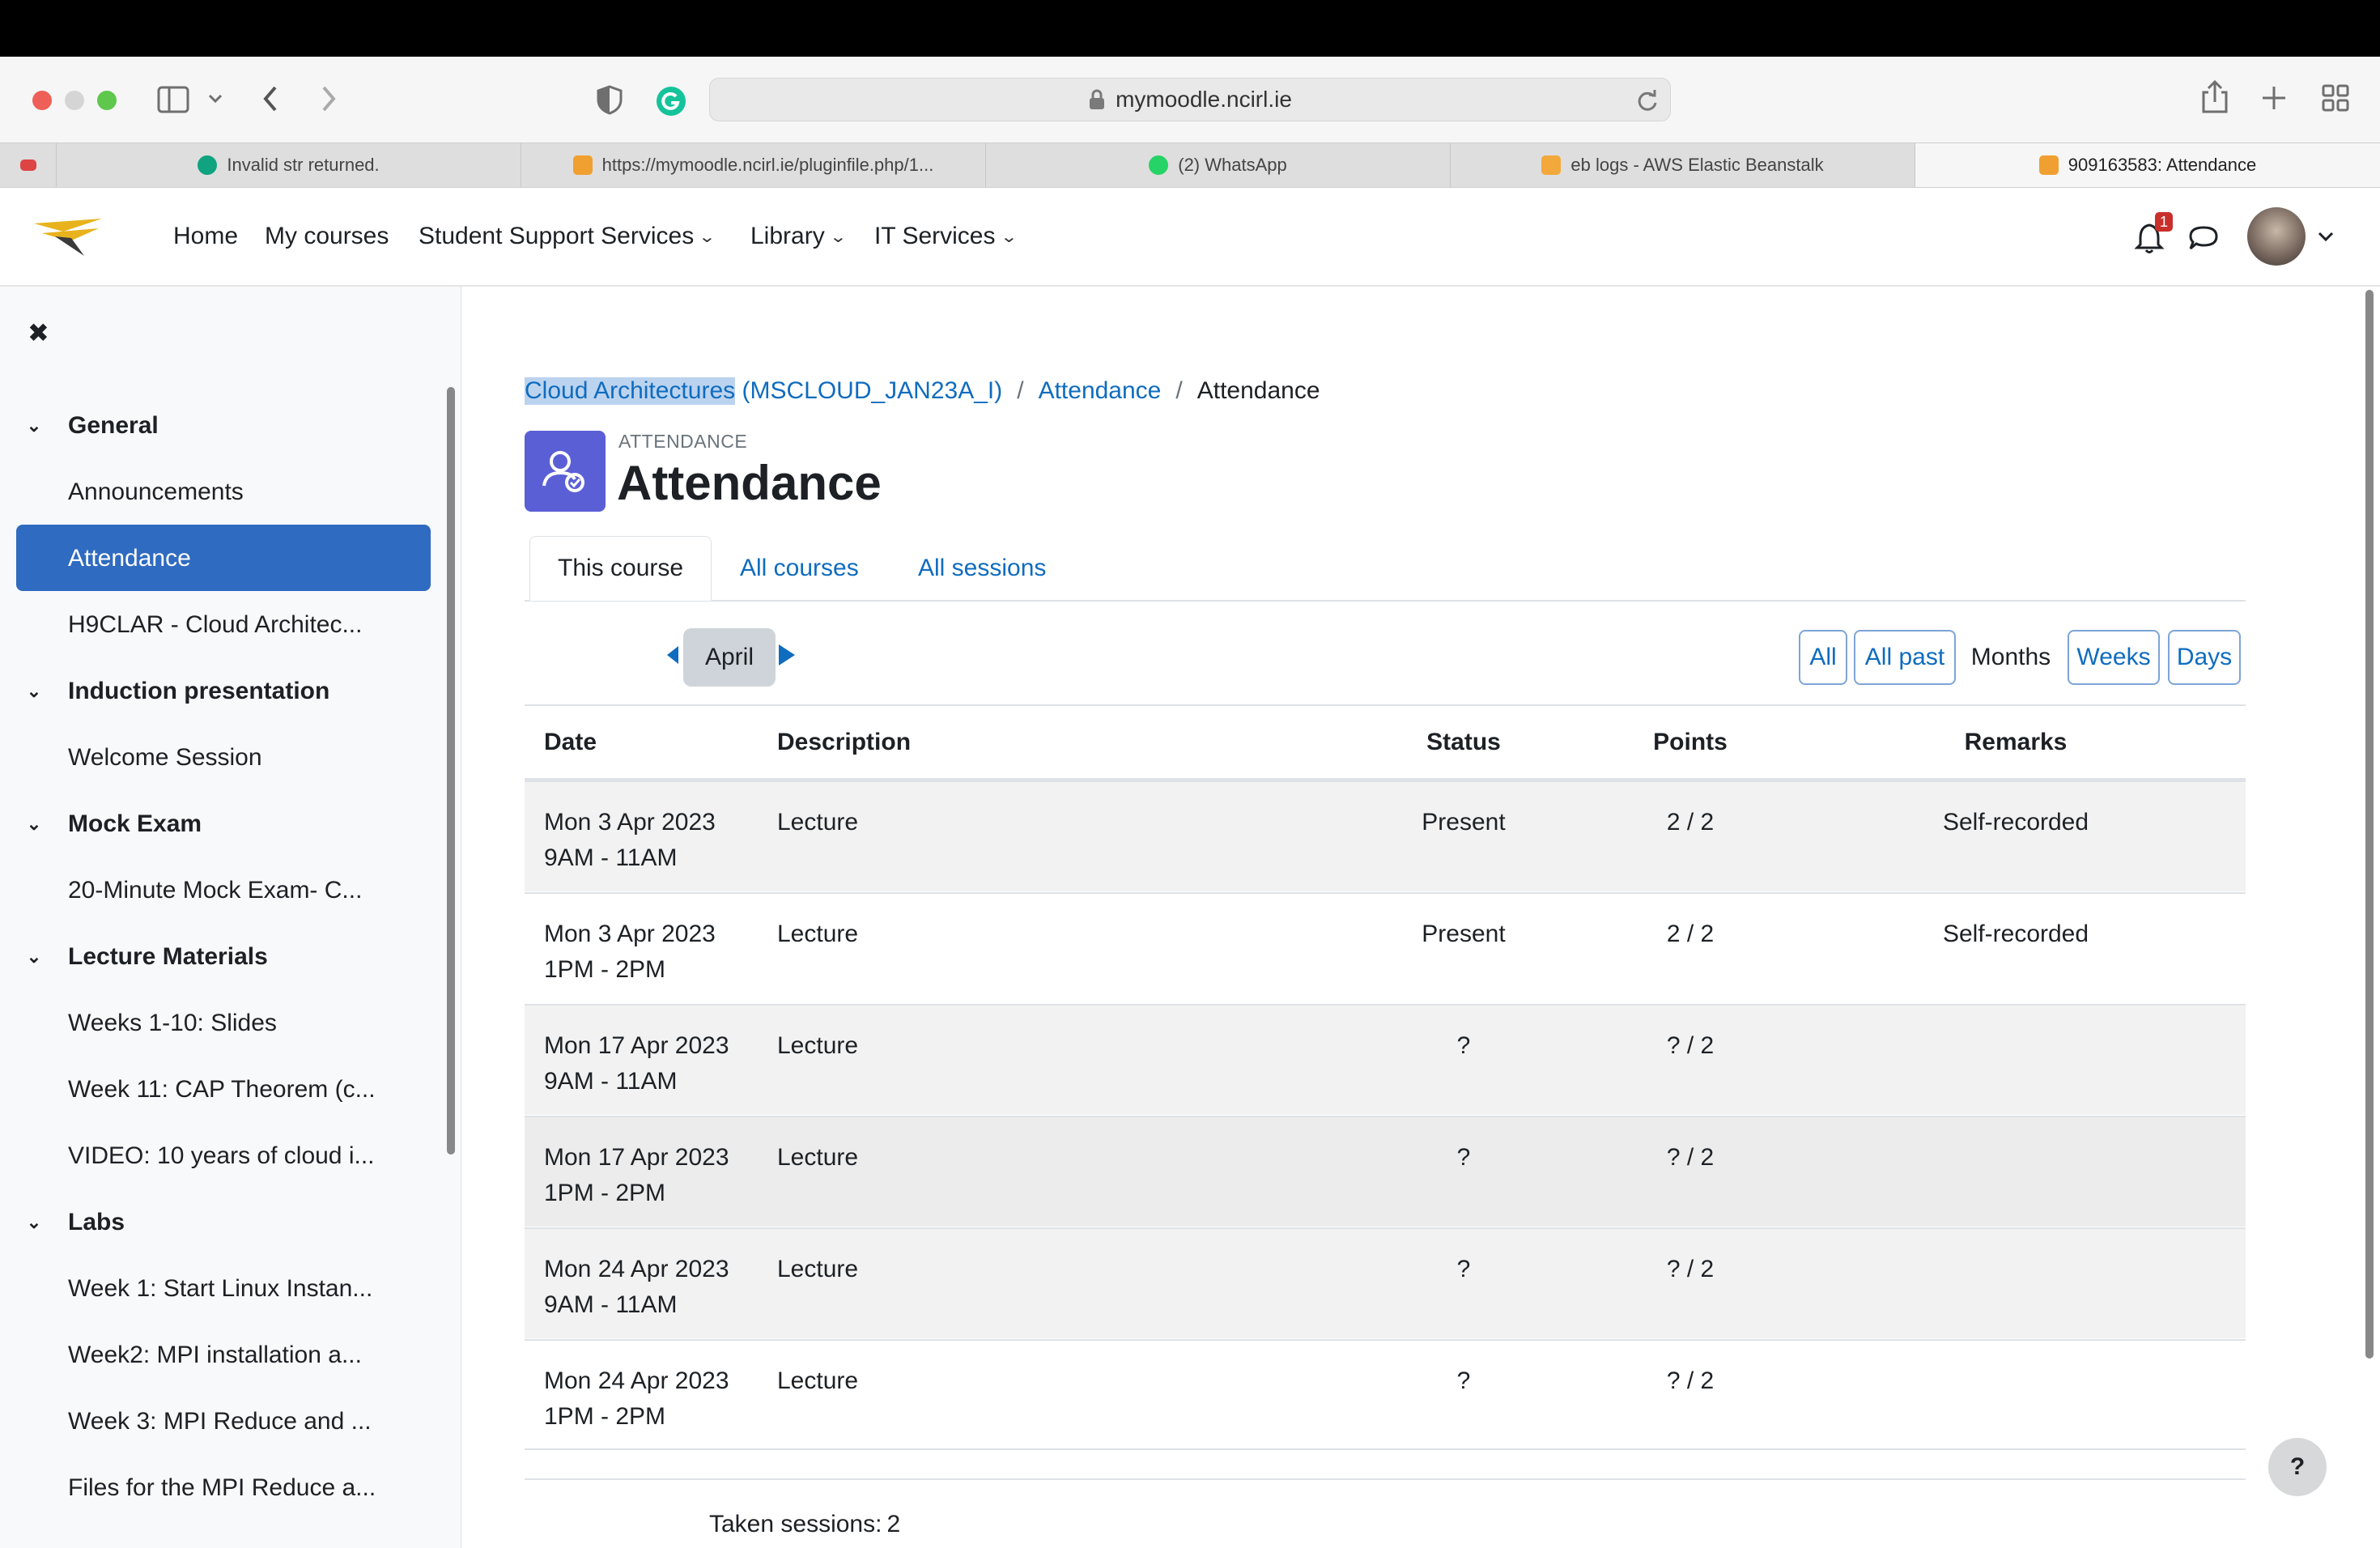 Image resolution: width=2380 pixels, height=1548 pixels. I want to click on nav-home: Home, so click(206, 237).